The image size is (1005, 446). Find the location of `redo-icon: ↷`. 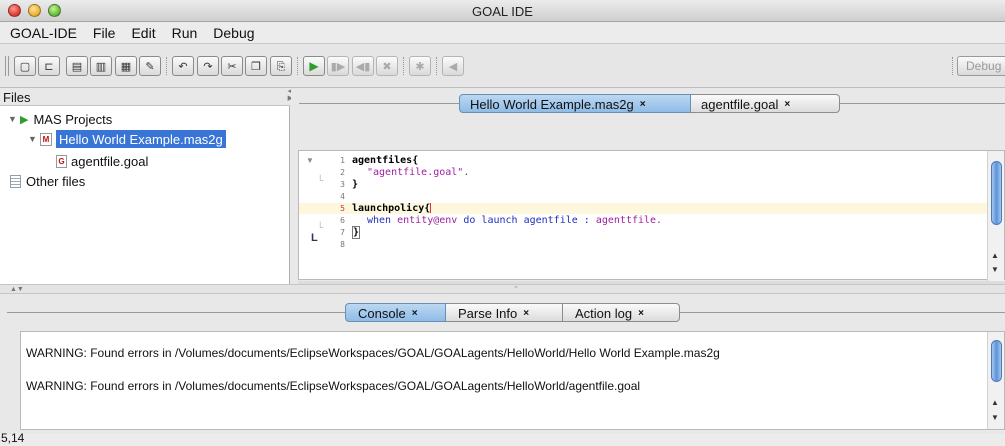

redo-icon: ↷ is located at coordinates (208, 66).